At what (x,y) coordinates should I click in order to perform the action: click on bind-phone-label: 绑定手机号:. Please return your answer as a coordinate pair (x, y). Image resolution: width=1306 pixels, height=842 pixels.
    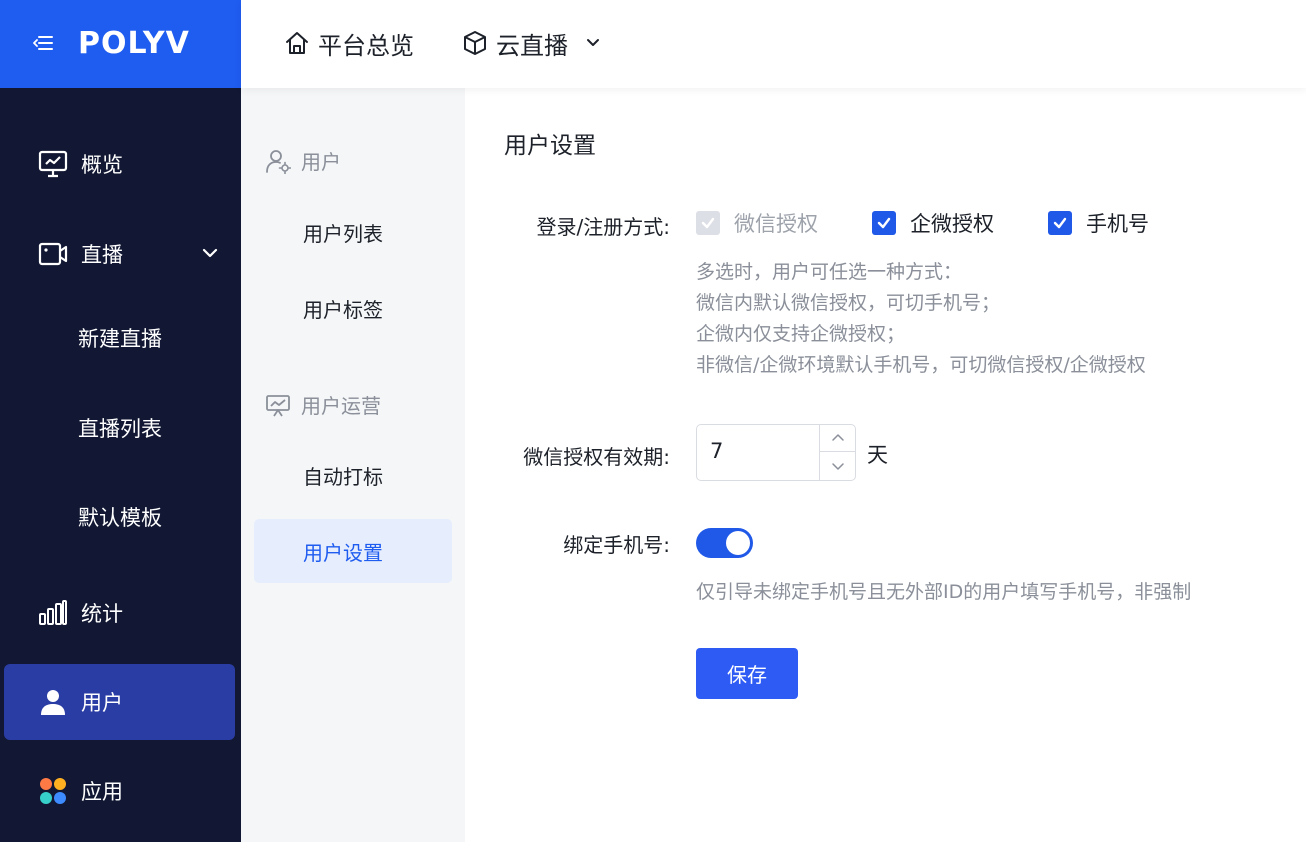
    Looking at the image, I should click on (616, 545).